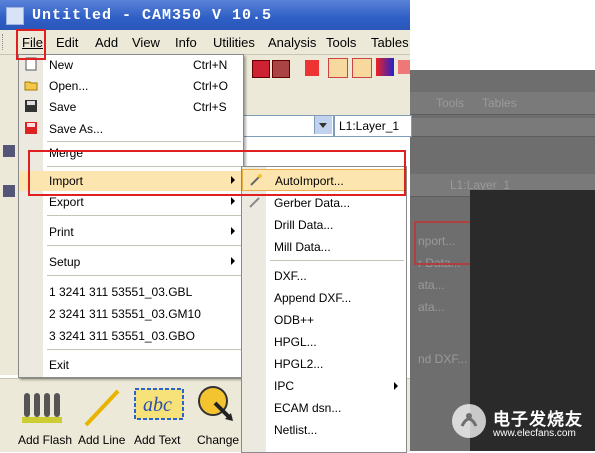 Image resolution: width=595 pixels, height=453 pixels. What do you see at coordinates (255, 202) in the screenshot?
I see `gerber-icon` at bounding box center [255, 202].